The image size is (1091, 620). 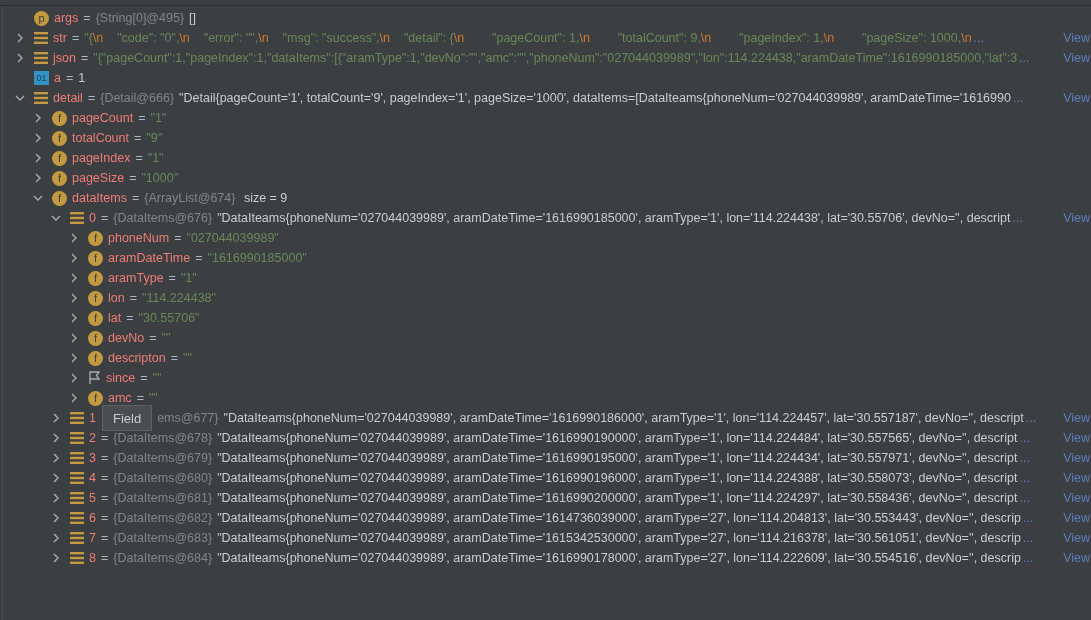 I want to click on variable-name: amc, so click(x=120, y=398).